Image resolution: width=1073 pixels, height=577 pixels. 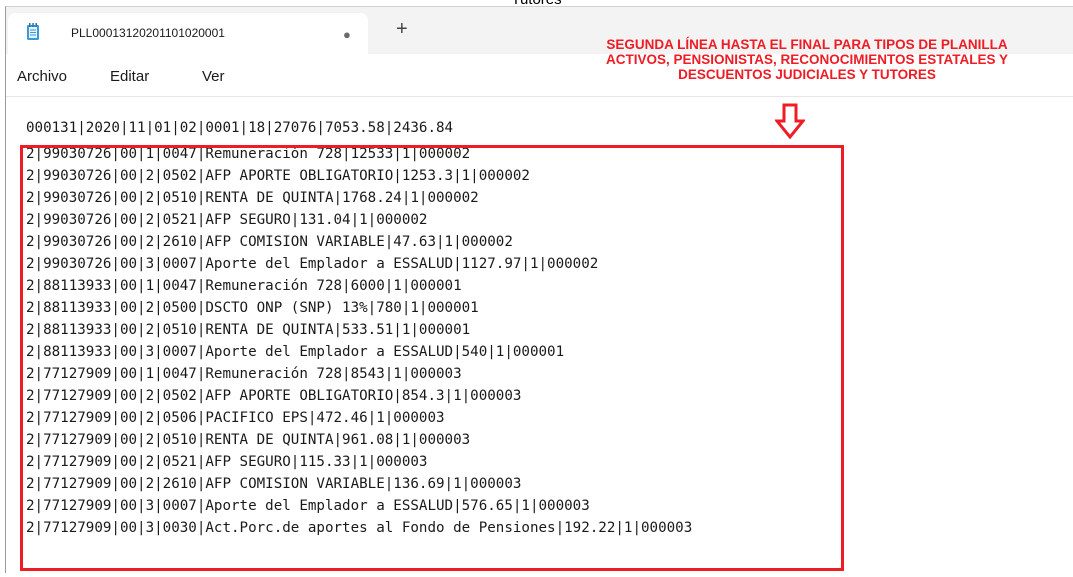 What do you see at coordinates (807, 74) in the screenshot?
I see `annotation-line: DESCUENTOS JUDICIALES Y TUTORES` at bounding box center [807, 74].